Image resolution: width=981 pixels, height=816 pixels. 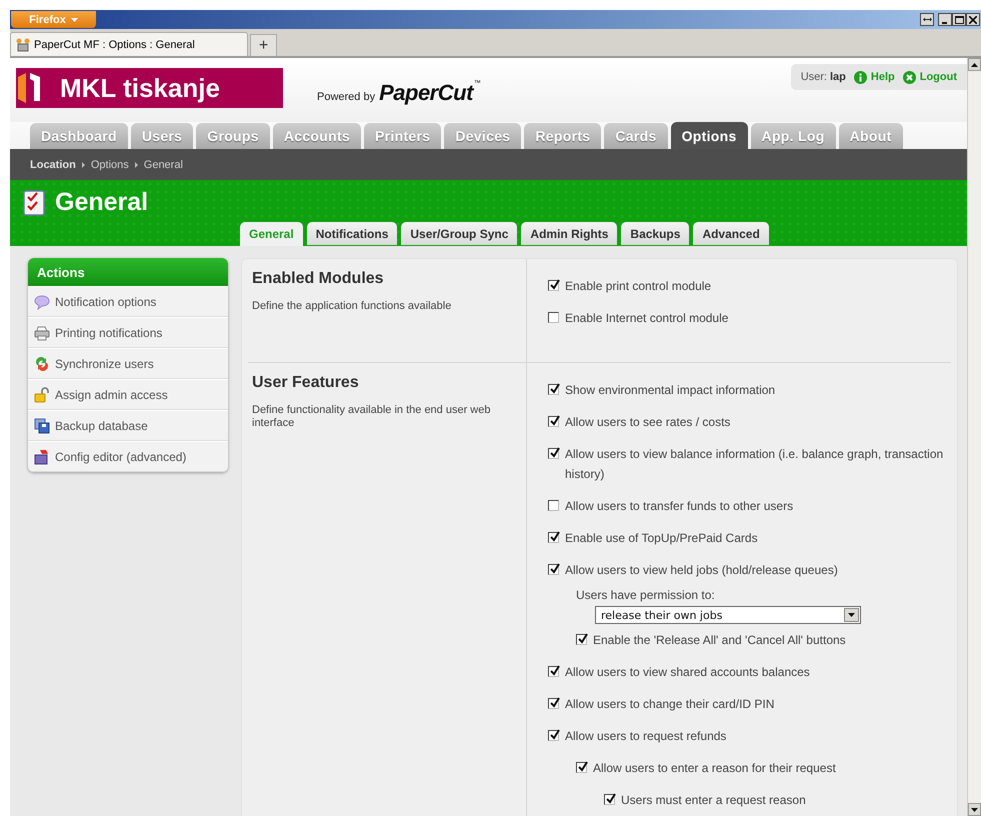 What do you see at coordinates (974, 809) in the screenshot?
I see `scroll-down-icon` at bounding box center [974, 809].